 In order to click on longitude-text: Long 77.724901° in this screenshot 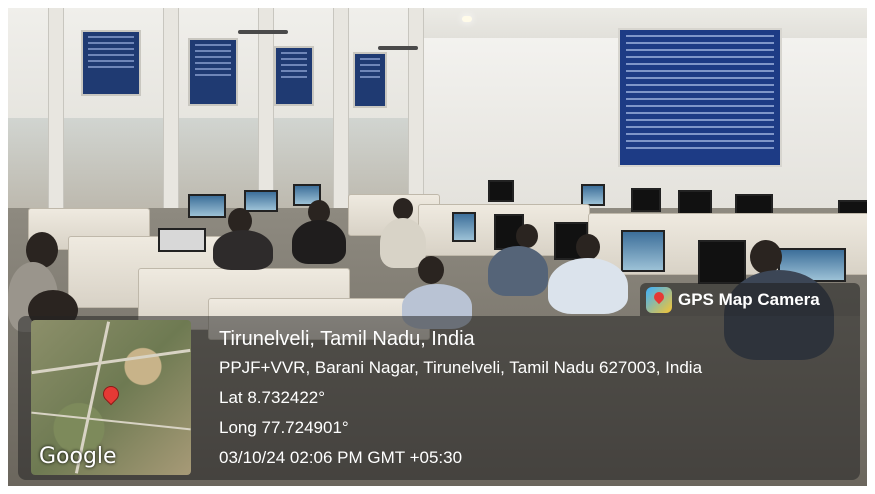, I will do `click(284, 427)`.